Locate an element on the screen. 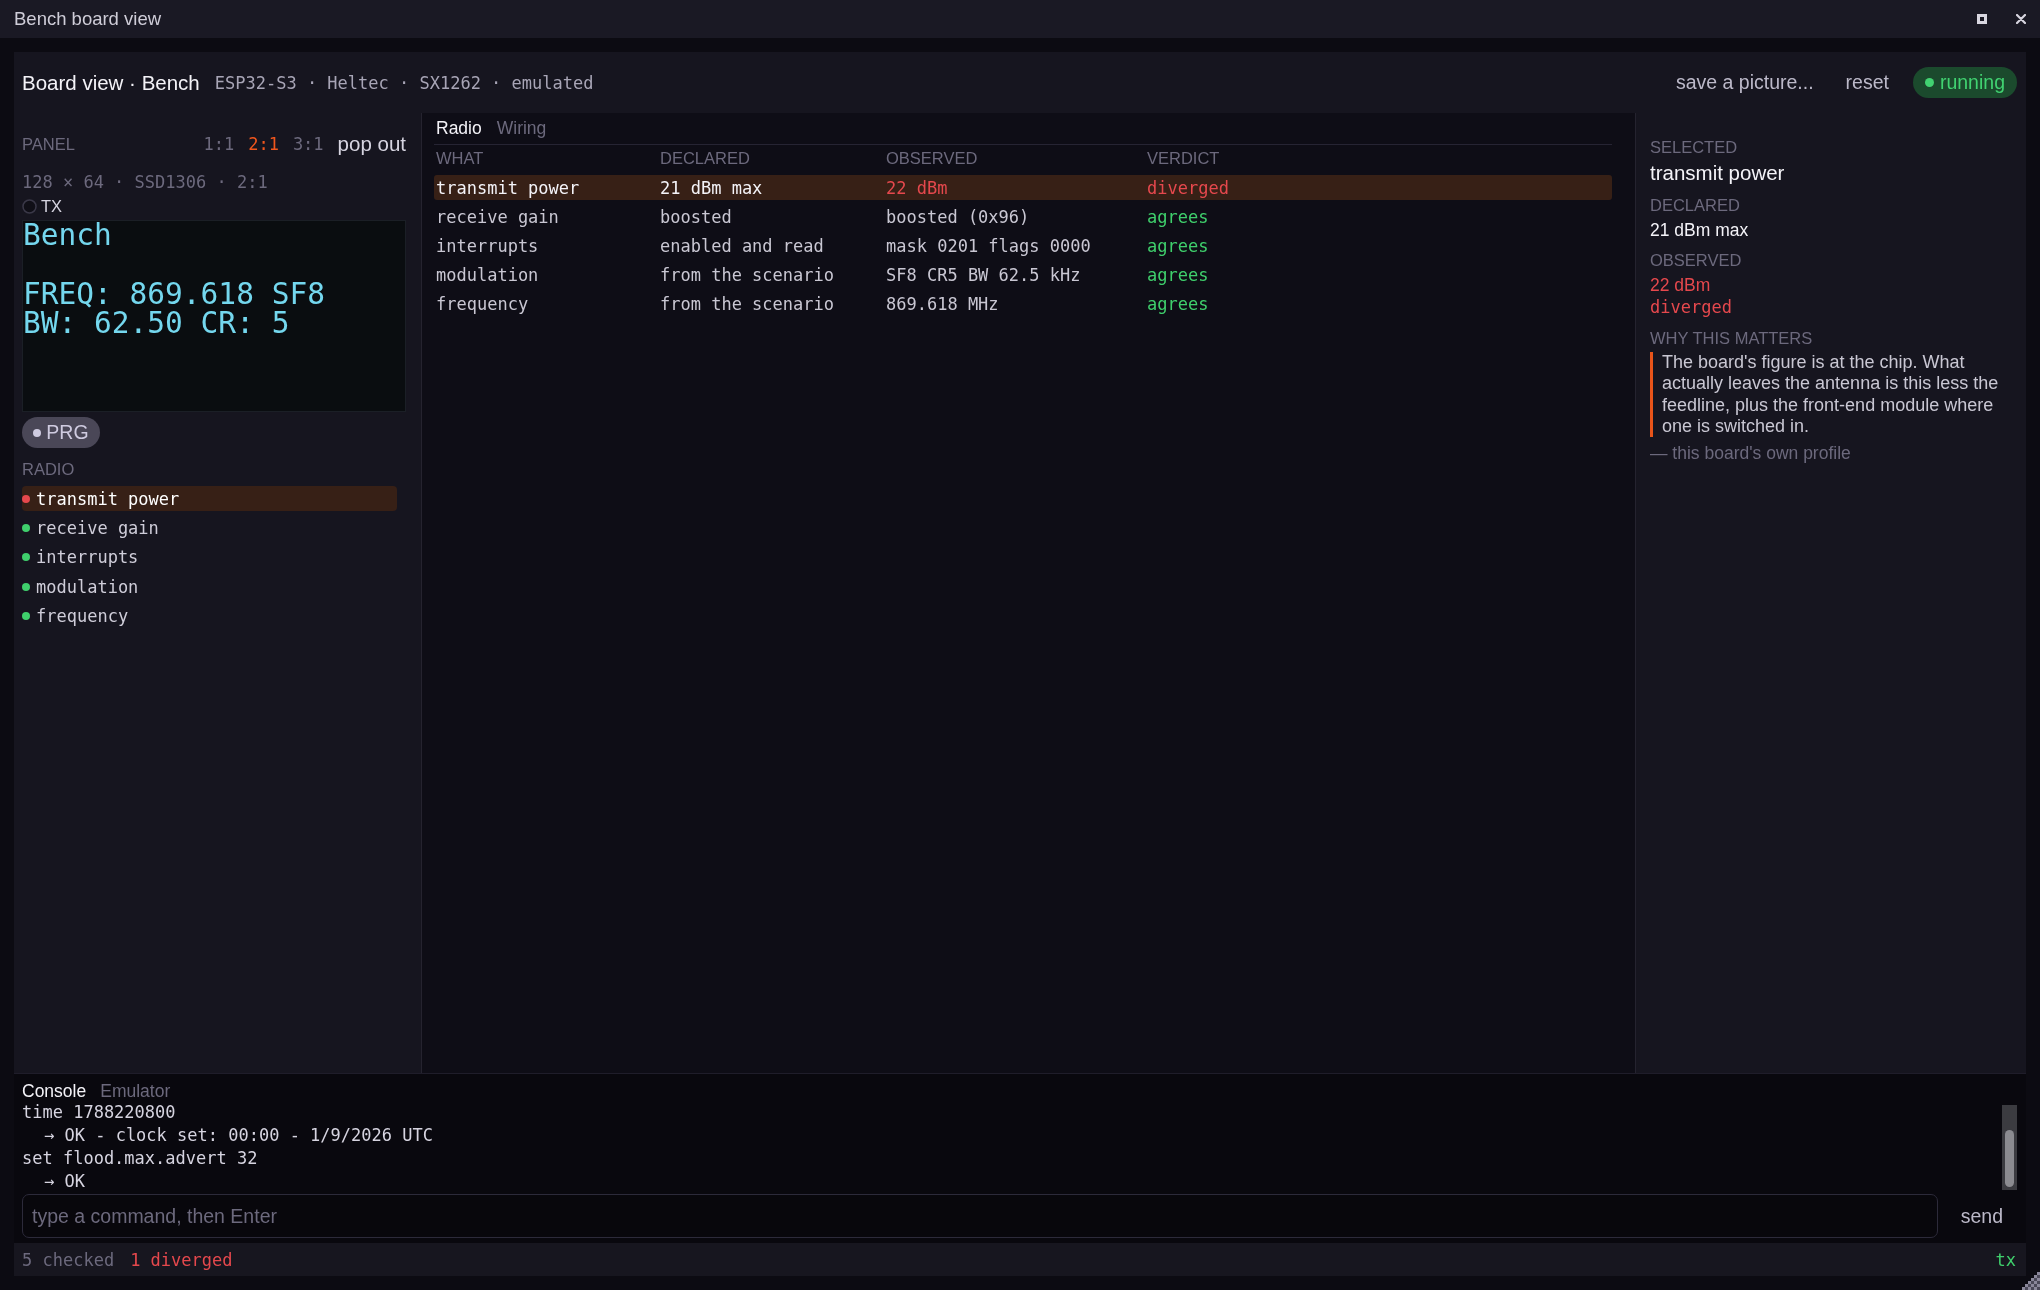 The height and width of the screenshot is (1290, 2040). table-cell-text: transmit power is located at coordinates (508, 187).